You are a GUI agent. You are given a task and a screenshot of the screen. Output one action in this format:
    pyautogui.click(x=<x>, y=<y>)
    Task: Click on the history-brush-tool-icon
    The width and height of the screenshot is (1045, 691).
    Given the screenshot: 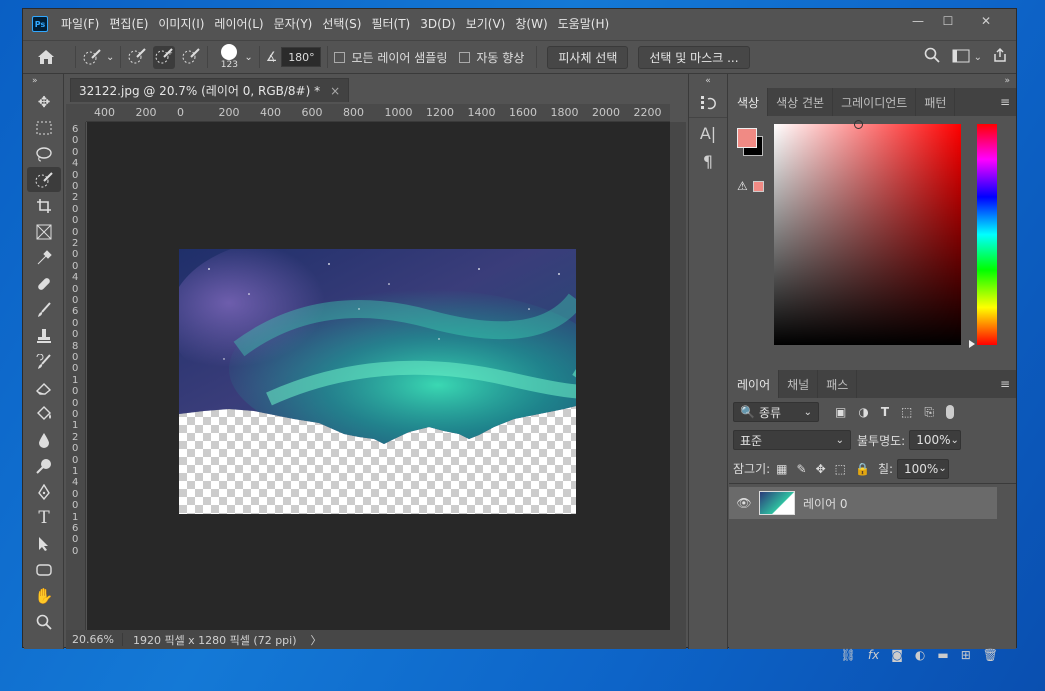 What is the action you would take?
    pyautogui.click(x=44, y=361)
    